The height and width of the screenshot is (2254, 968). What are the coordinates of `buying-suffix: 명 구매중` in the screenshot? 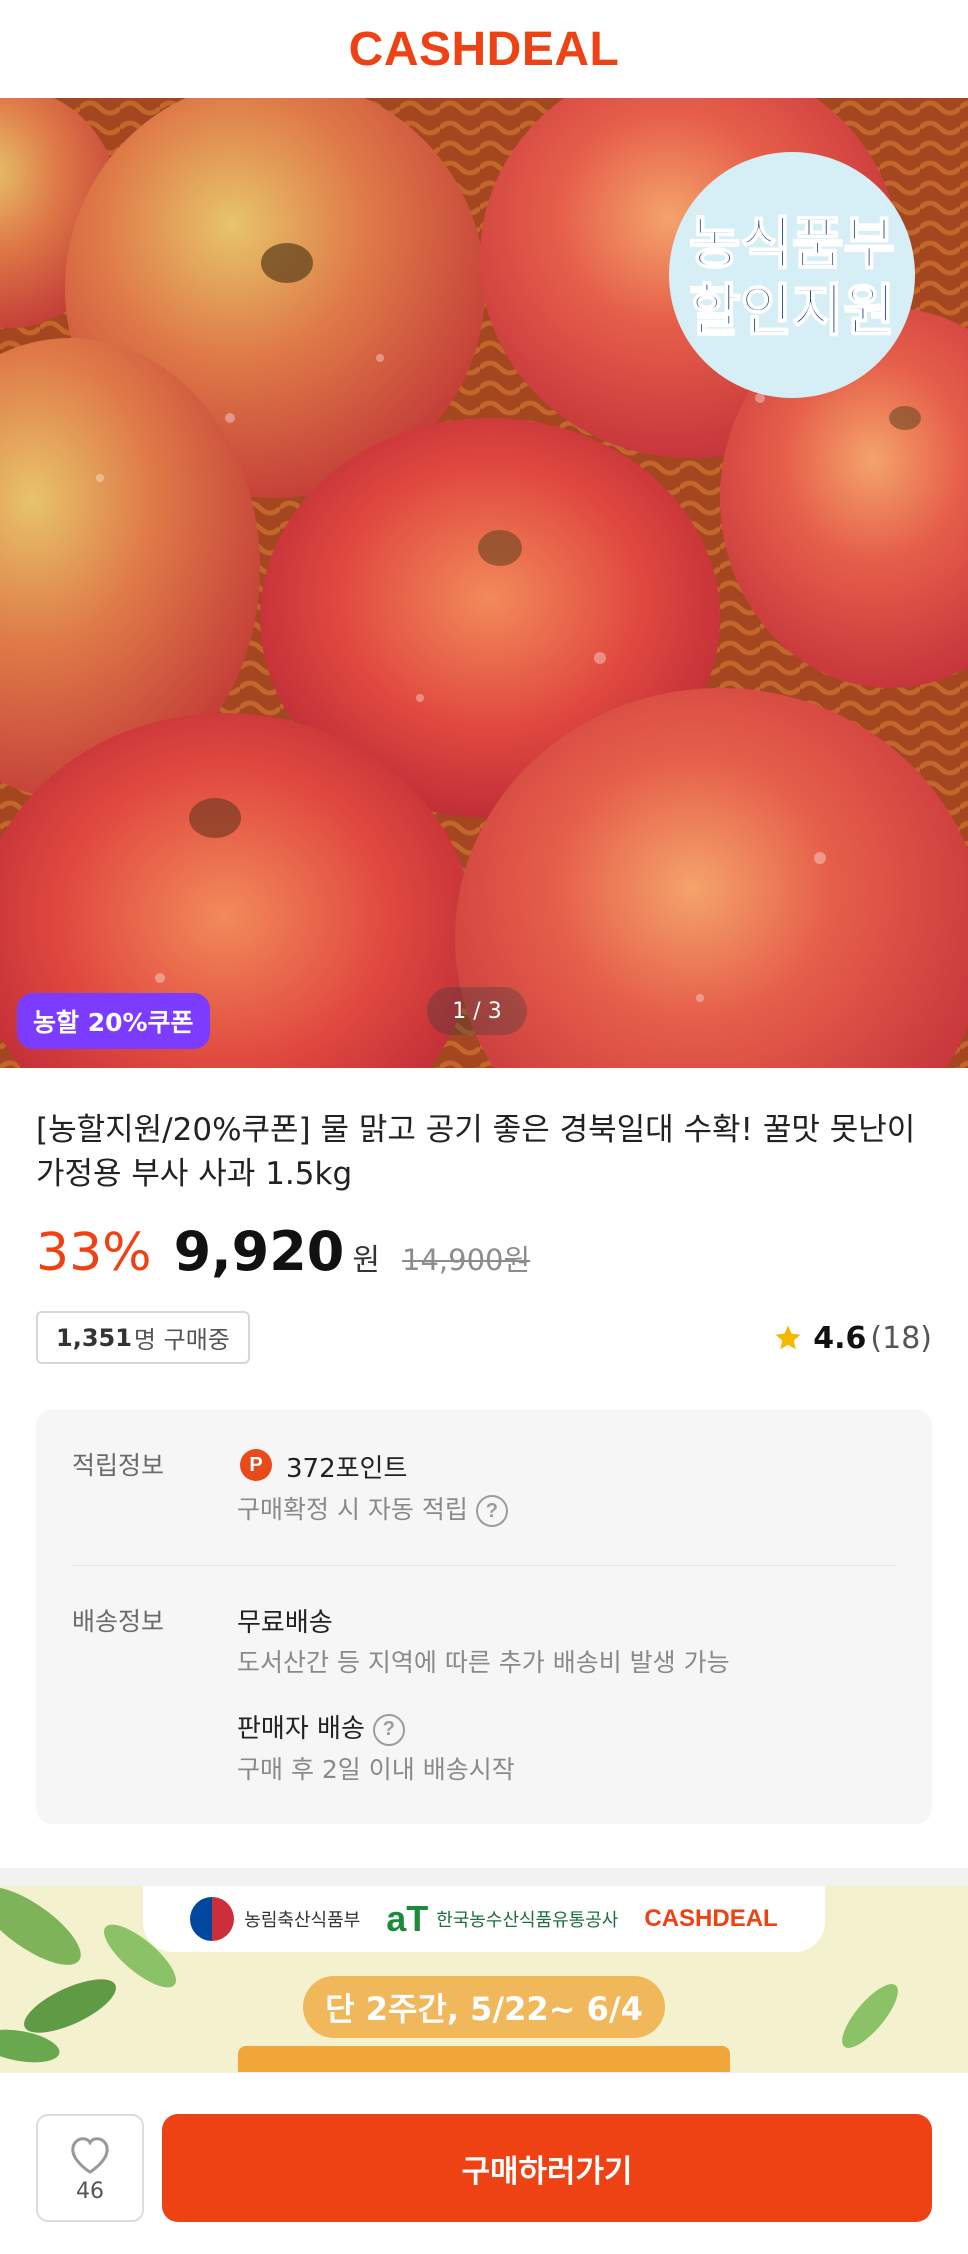 It's located at (181, 1340).